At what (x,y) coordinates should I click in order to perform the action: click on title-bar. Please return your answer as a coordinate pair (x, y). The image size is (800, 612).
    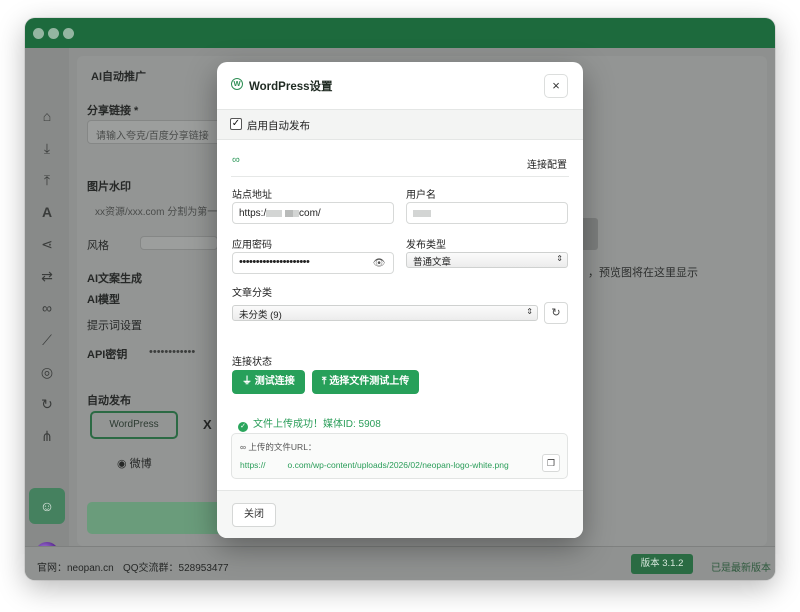
    Looking at the image, I should click on (400, 33).